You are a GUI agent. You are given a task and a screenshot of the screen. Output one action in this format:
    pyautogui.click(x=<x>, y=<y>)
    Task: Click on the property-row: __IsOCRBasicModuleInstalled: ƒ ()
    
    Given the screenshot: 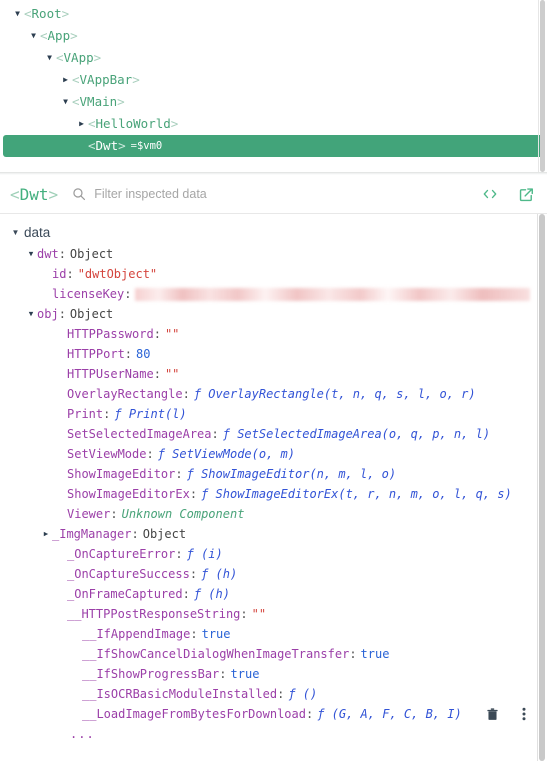 What is the action you would take?
    pyautogui.click(x=273, y=694)
    